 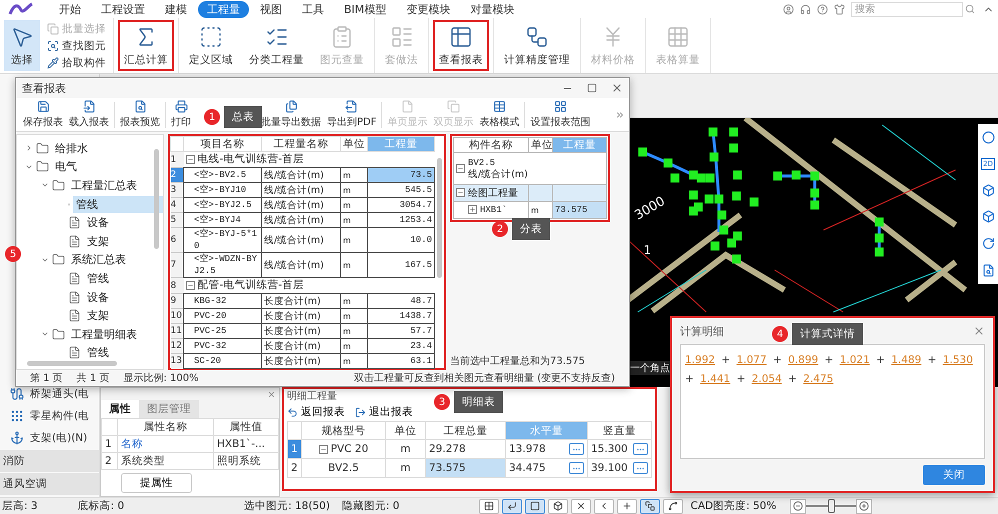 I want to click on decrease-button, so click(x=798, y=506).